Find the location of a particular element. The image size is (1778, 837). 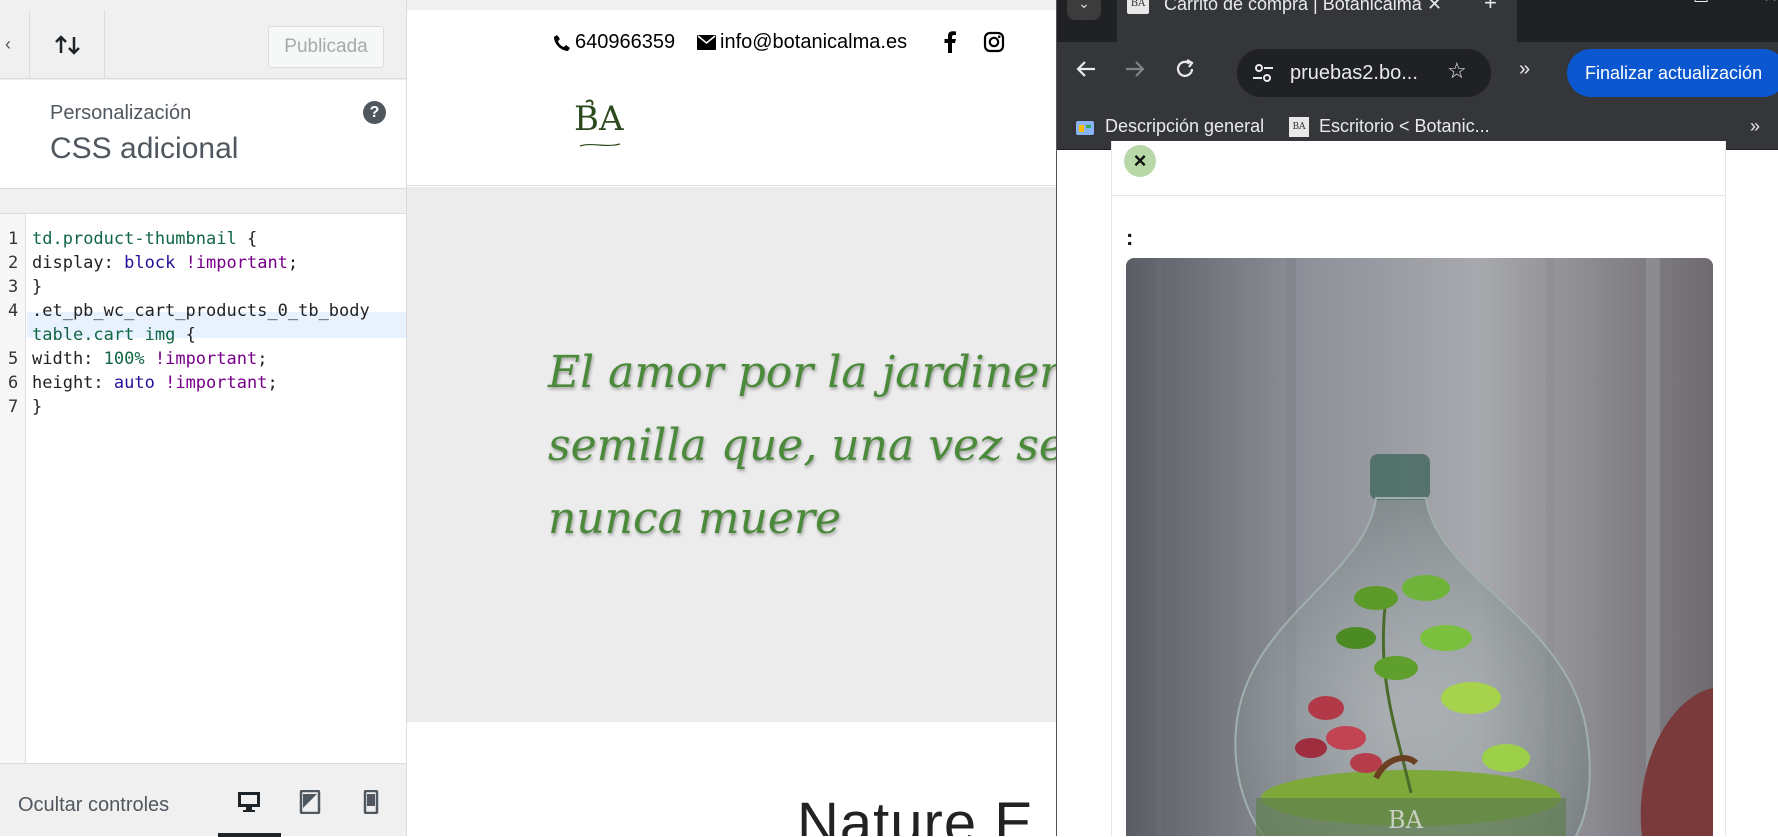

bookmark-item: Descripción general is located at coordinates (1169, 126).